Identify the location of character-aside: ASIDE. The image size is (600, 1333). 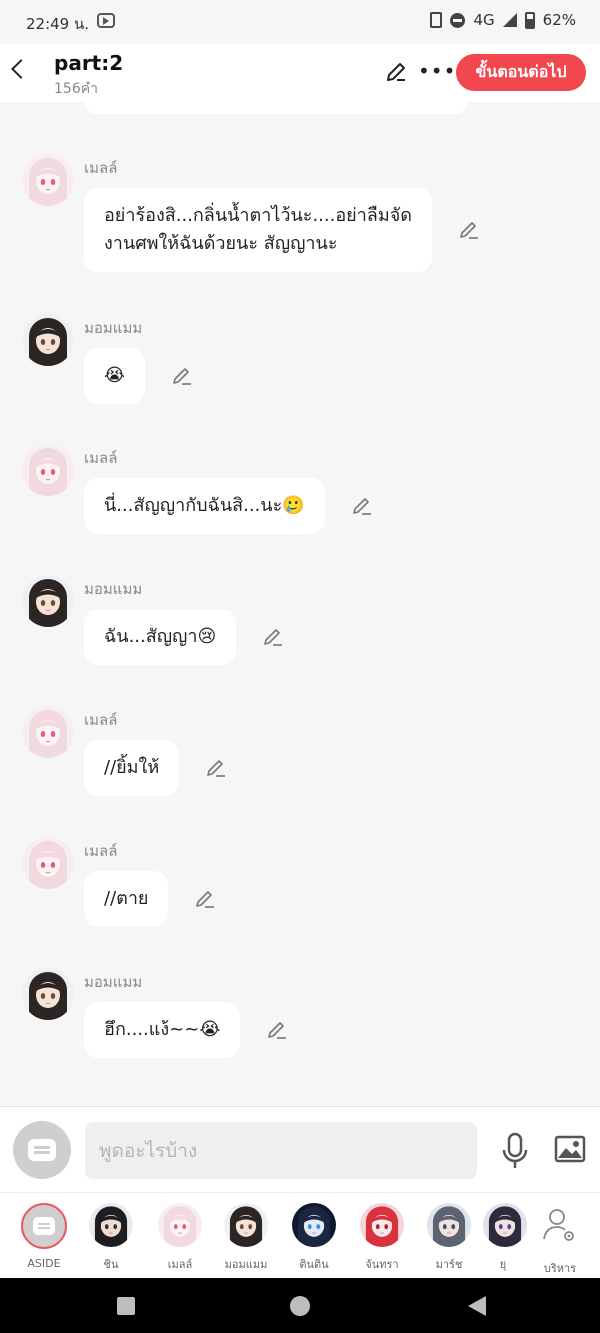
(44, 1236).